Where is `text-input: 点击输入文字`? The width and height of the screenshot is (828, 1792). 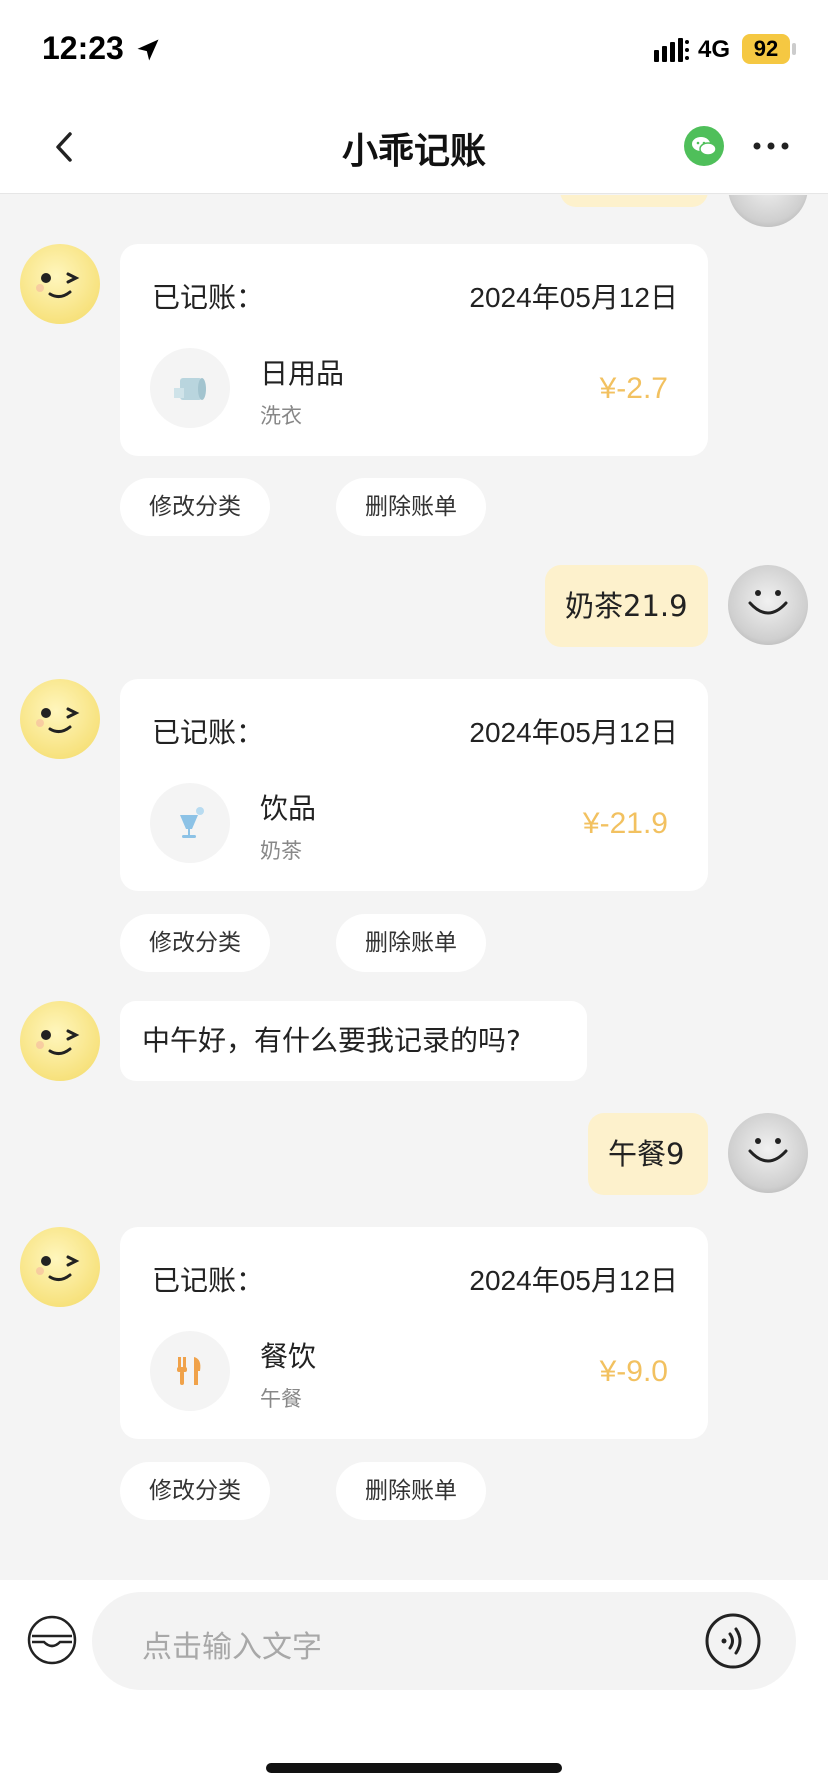
text-input: 点击输入文字 is located at coordinates (444, 1641).